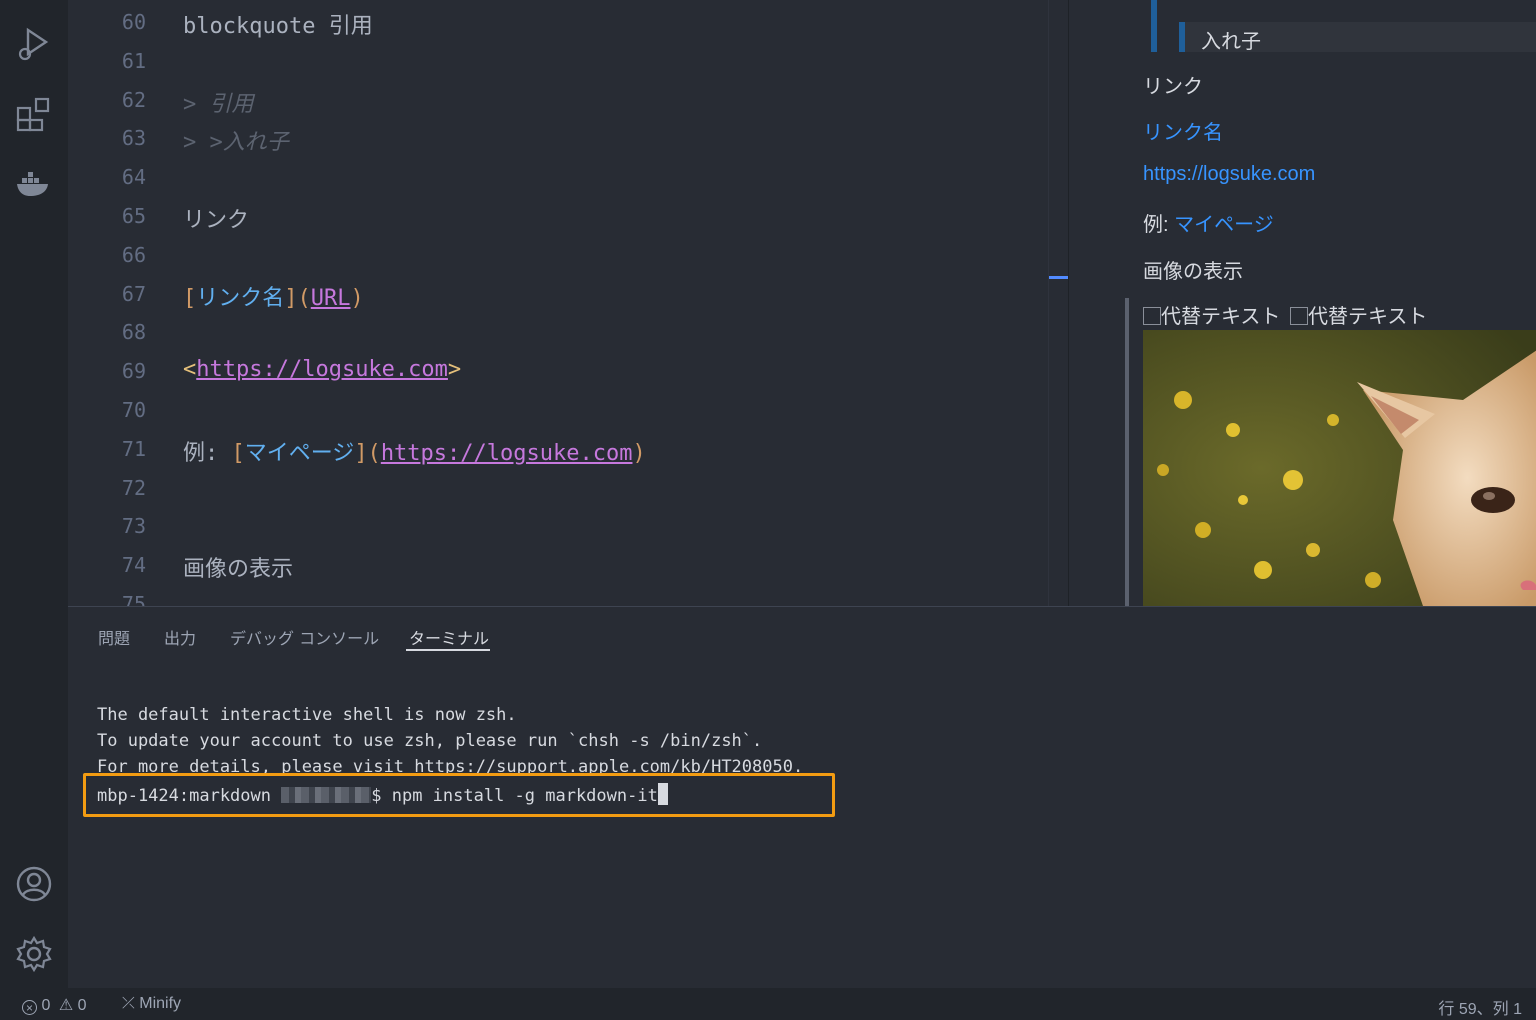 The width and height of the screenshot is (1536, 1020). I want to click on minify-icon: ⤫, so click(128, 1003).